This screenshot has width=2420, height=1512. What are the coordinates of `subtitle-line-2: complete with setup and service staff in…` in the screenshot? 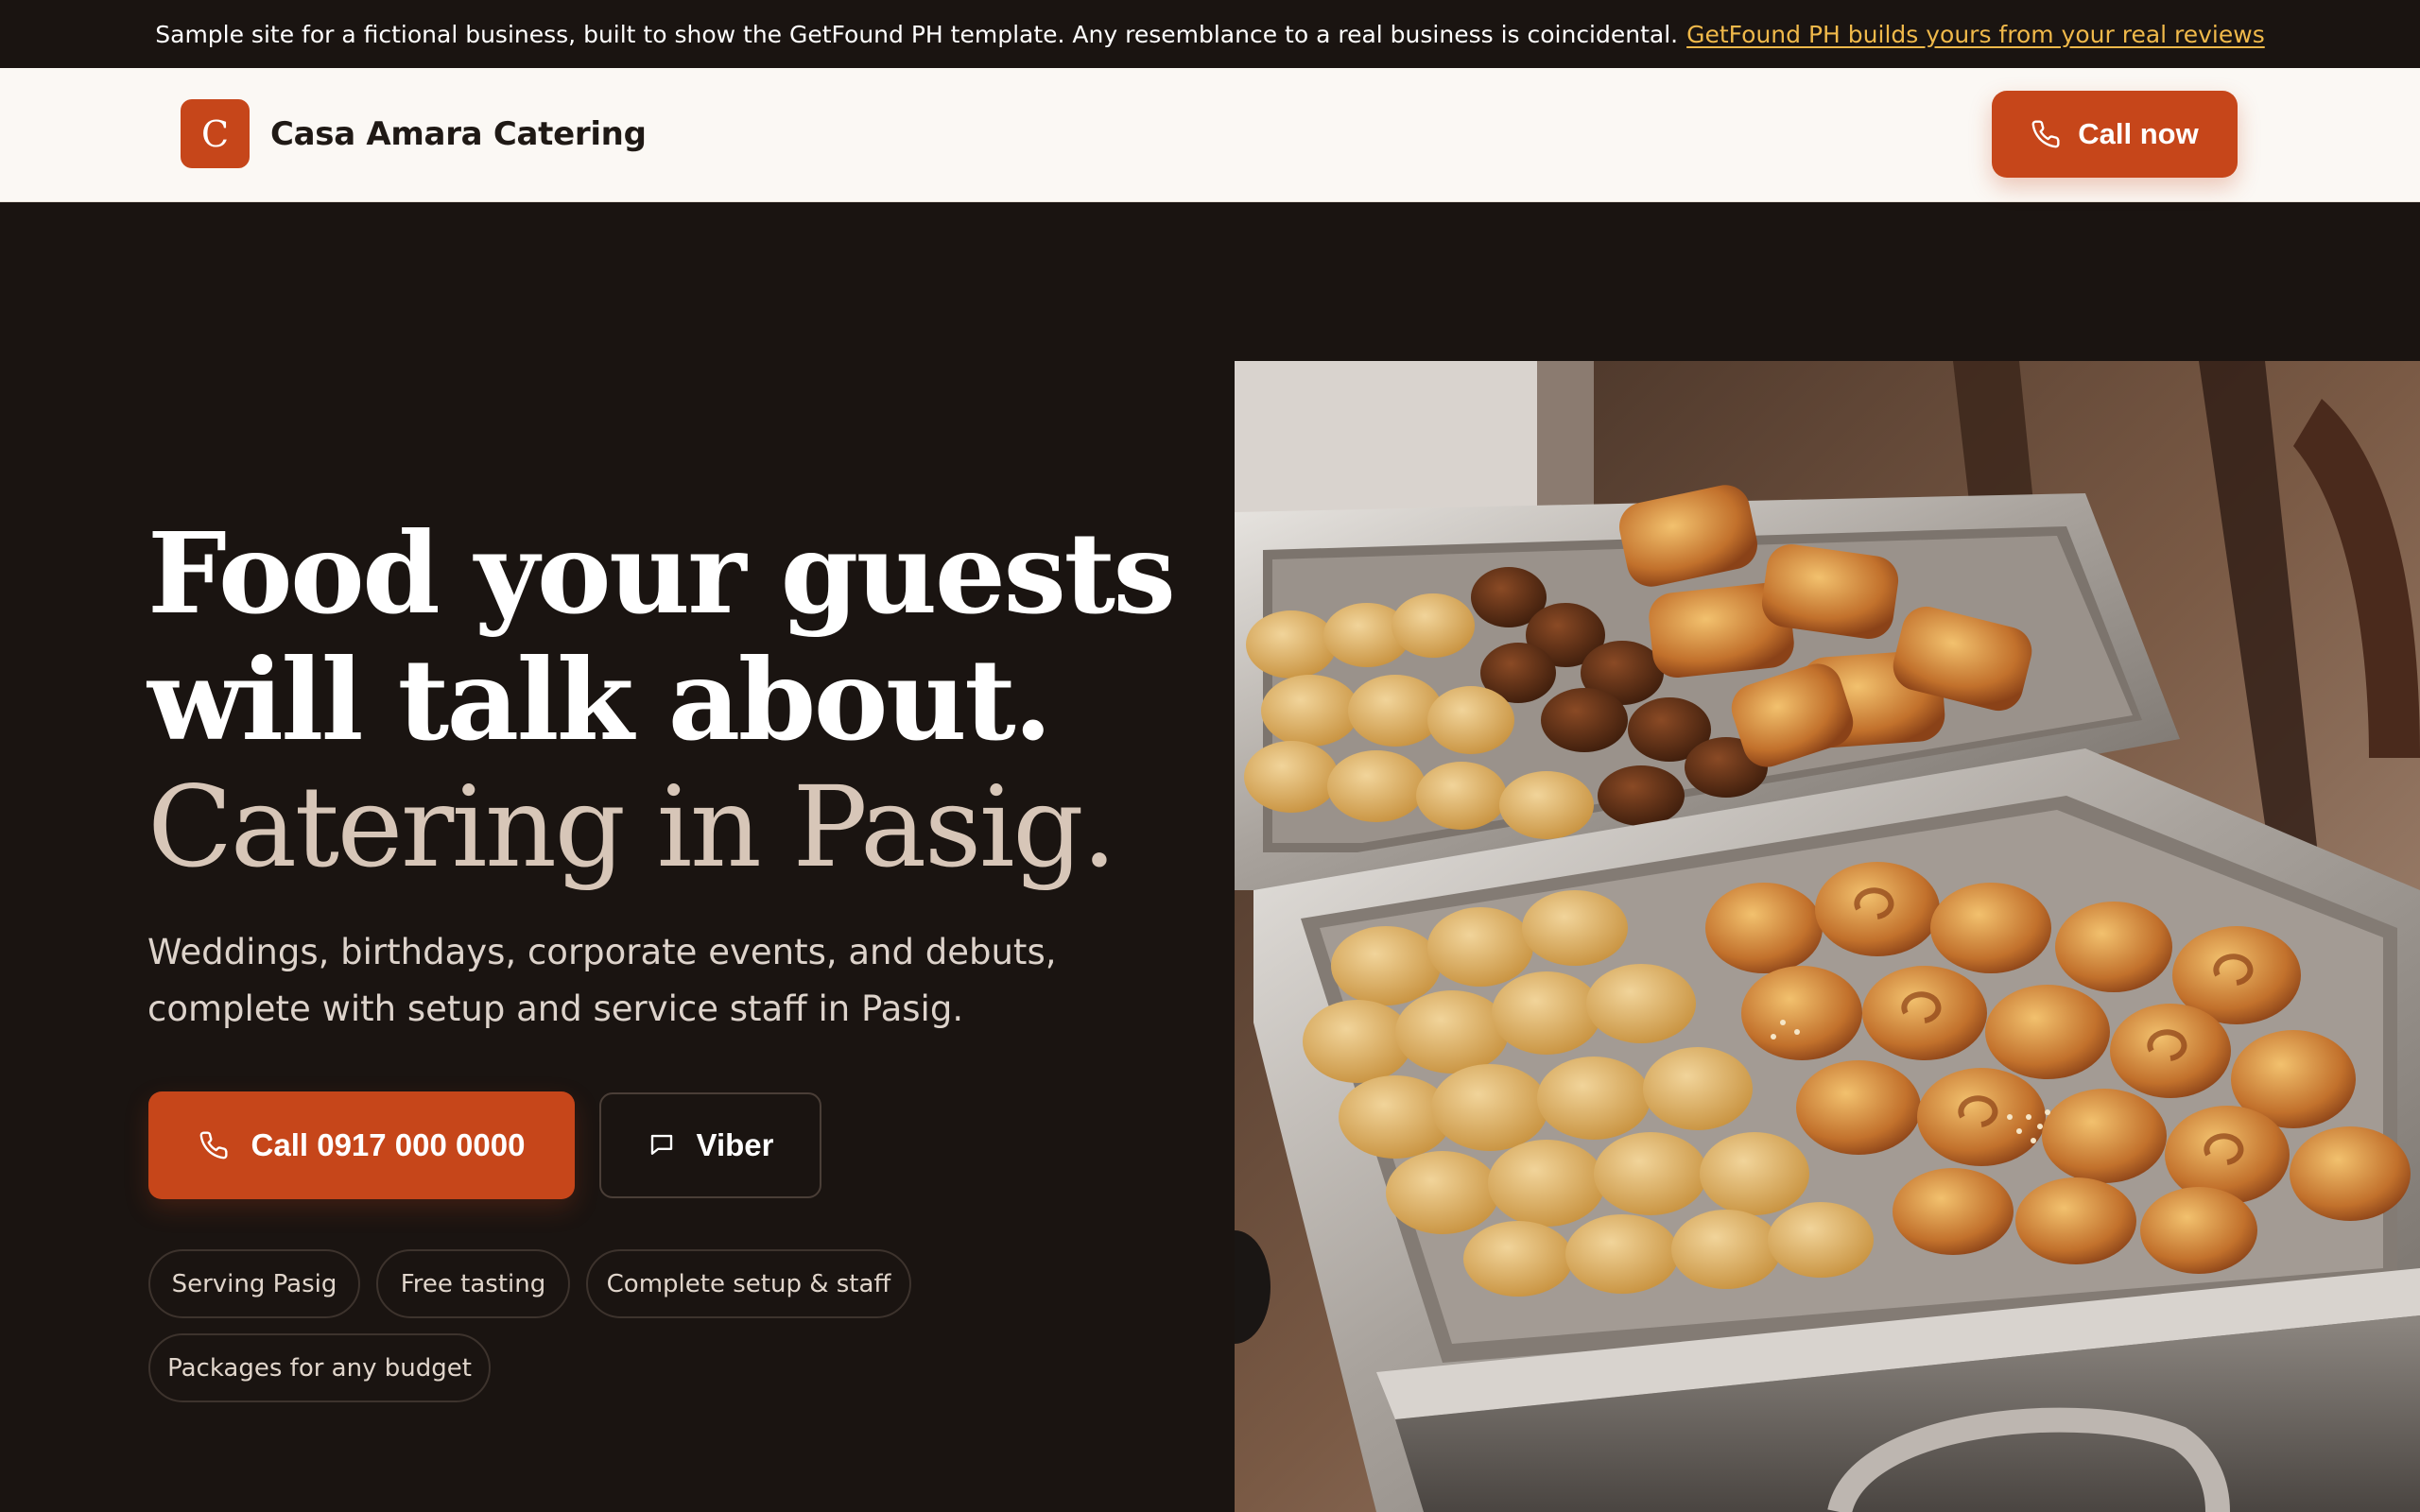 It's located at (555, 1008).